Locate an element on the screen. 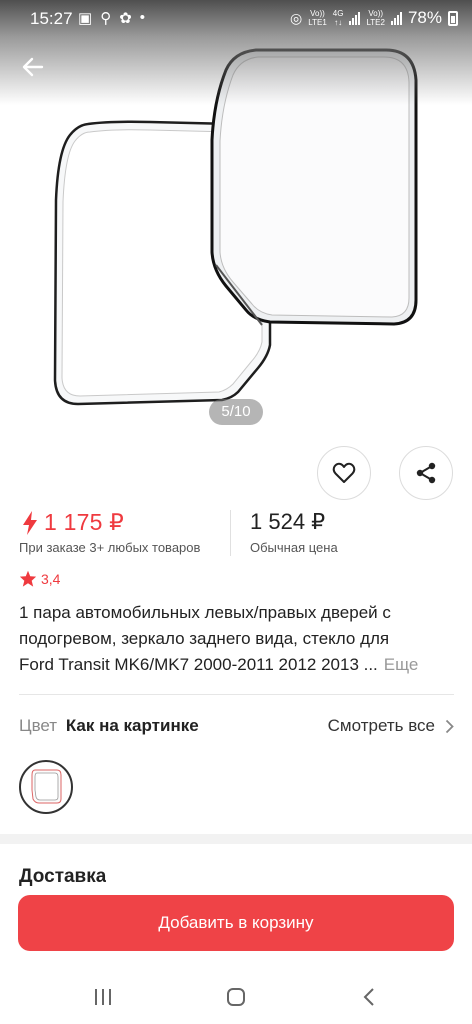 This screenshot has height=1024, width=472. star-icon is located at coordinates (28, 578).